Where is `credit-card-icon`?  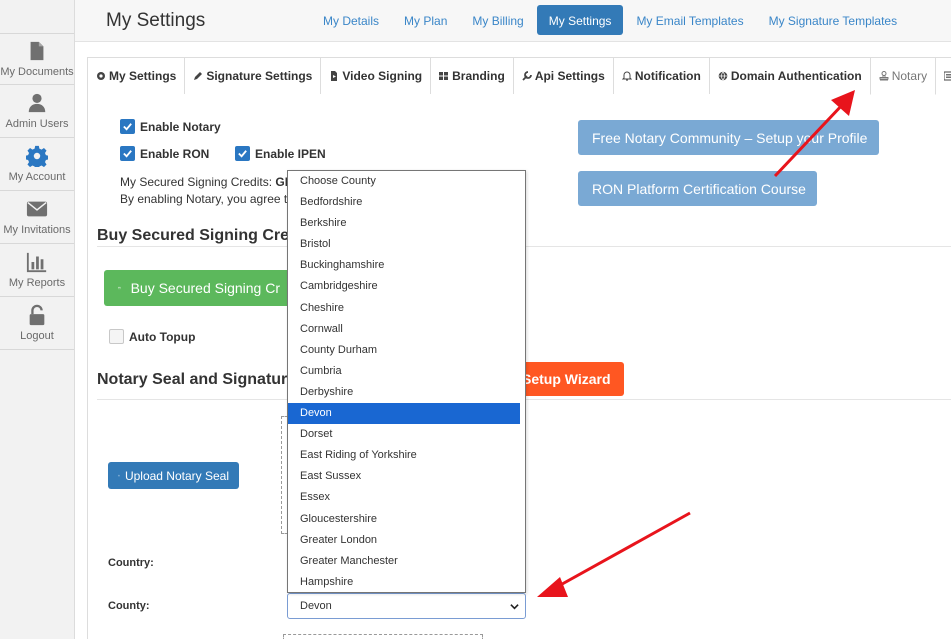
credit-card-icon is located at coordinates (119, 288).